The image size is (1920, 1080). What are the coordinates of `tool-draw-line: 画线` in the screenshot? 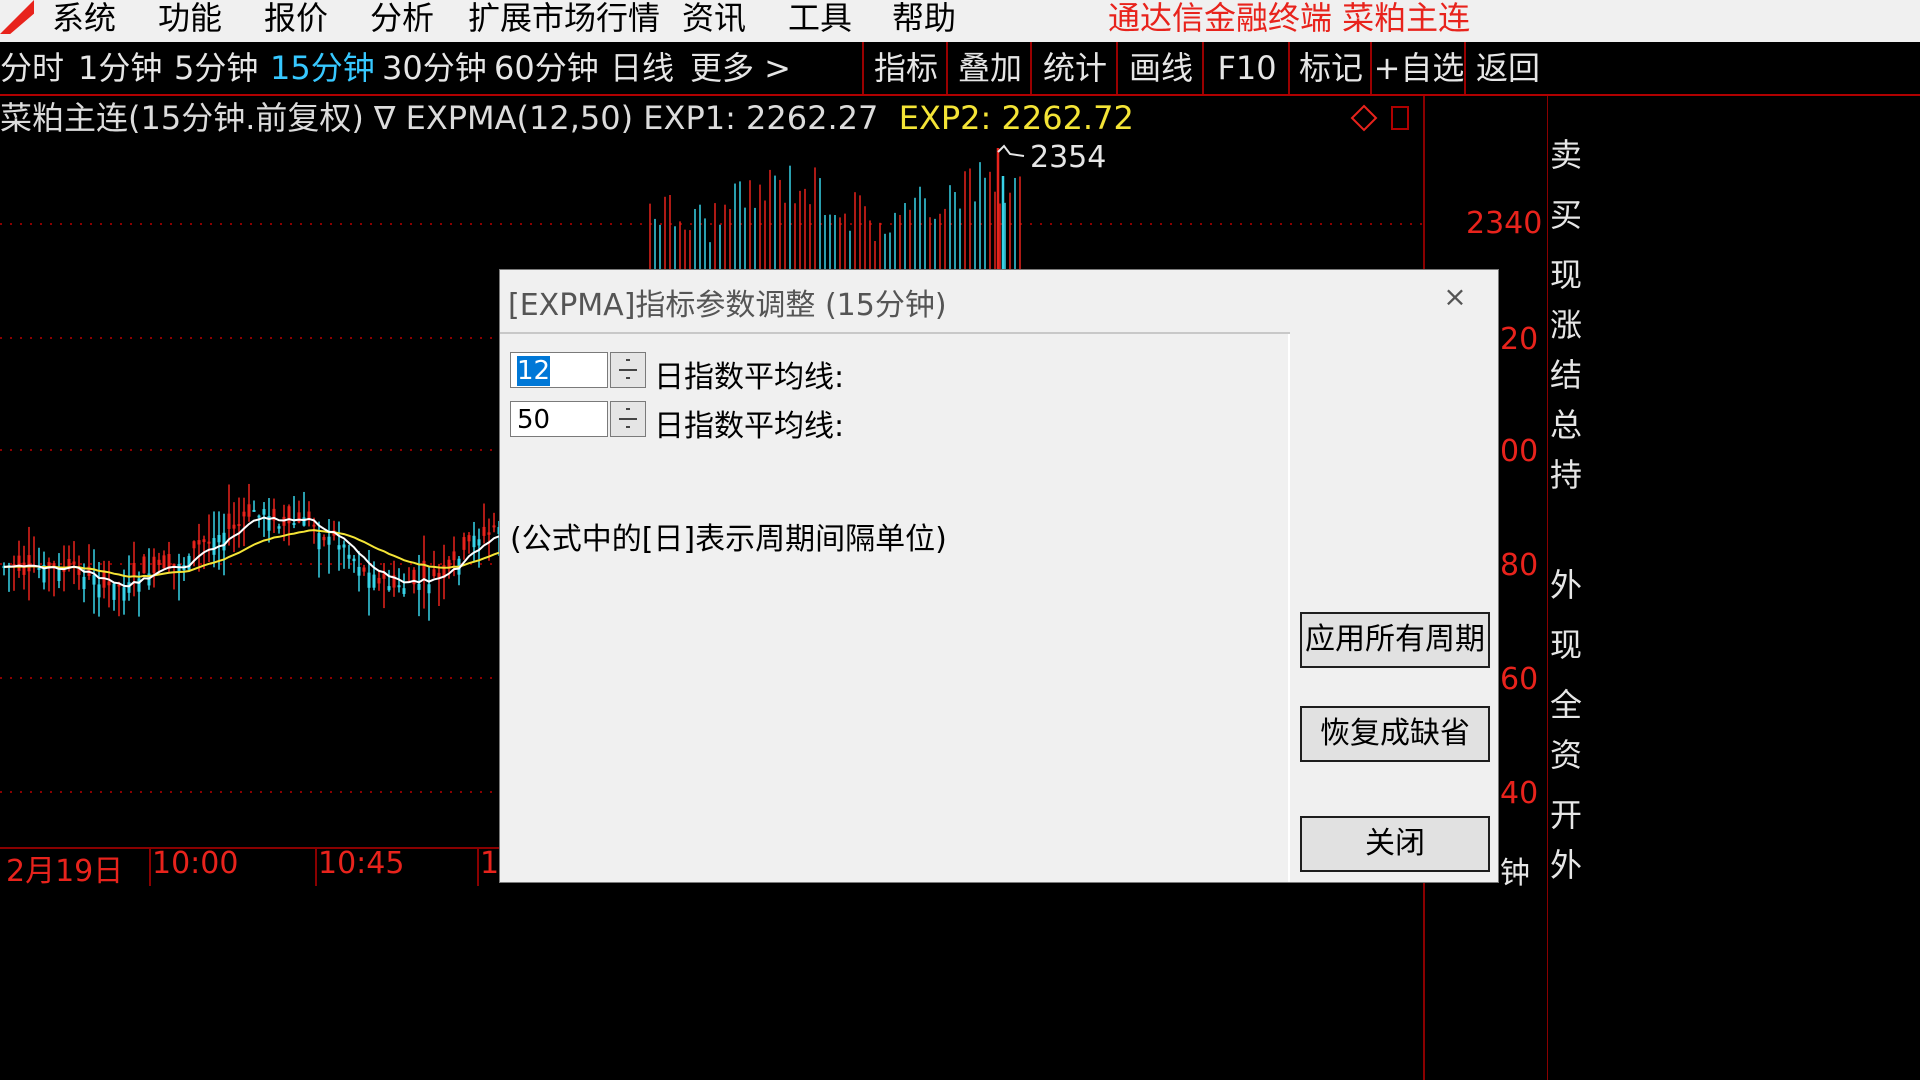 It's located at (1160, 68).